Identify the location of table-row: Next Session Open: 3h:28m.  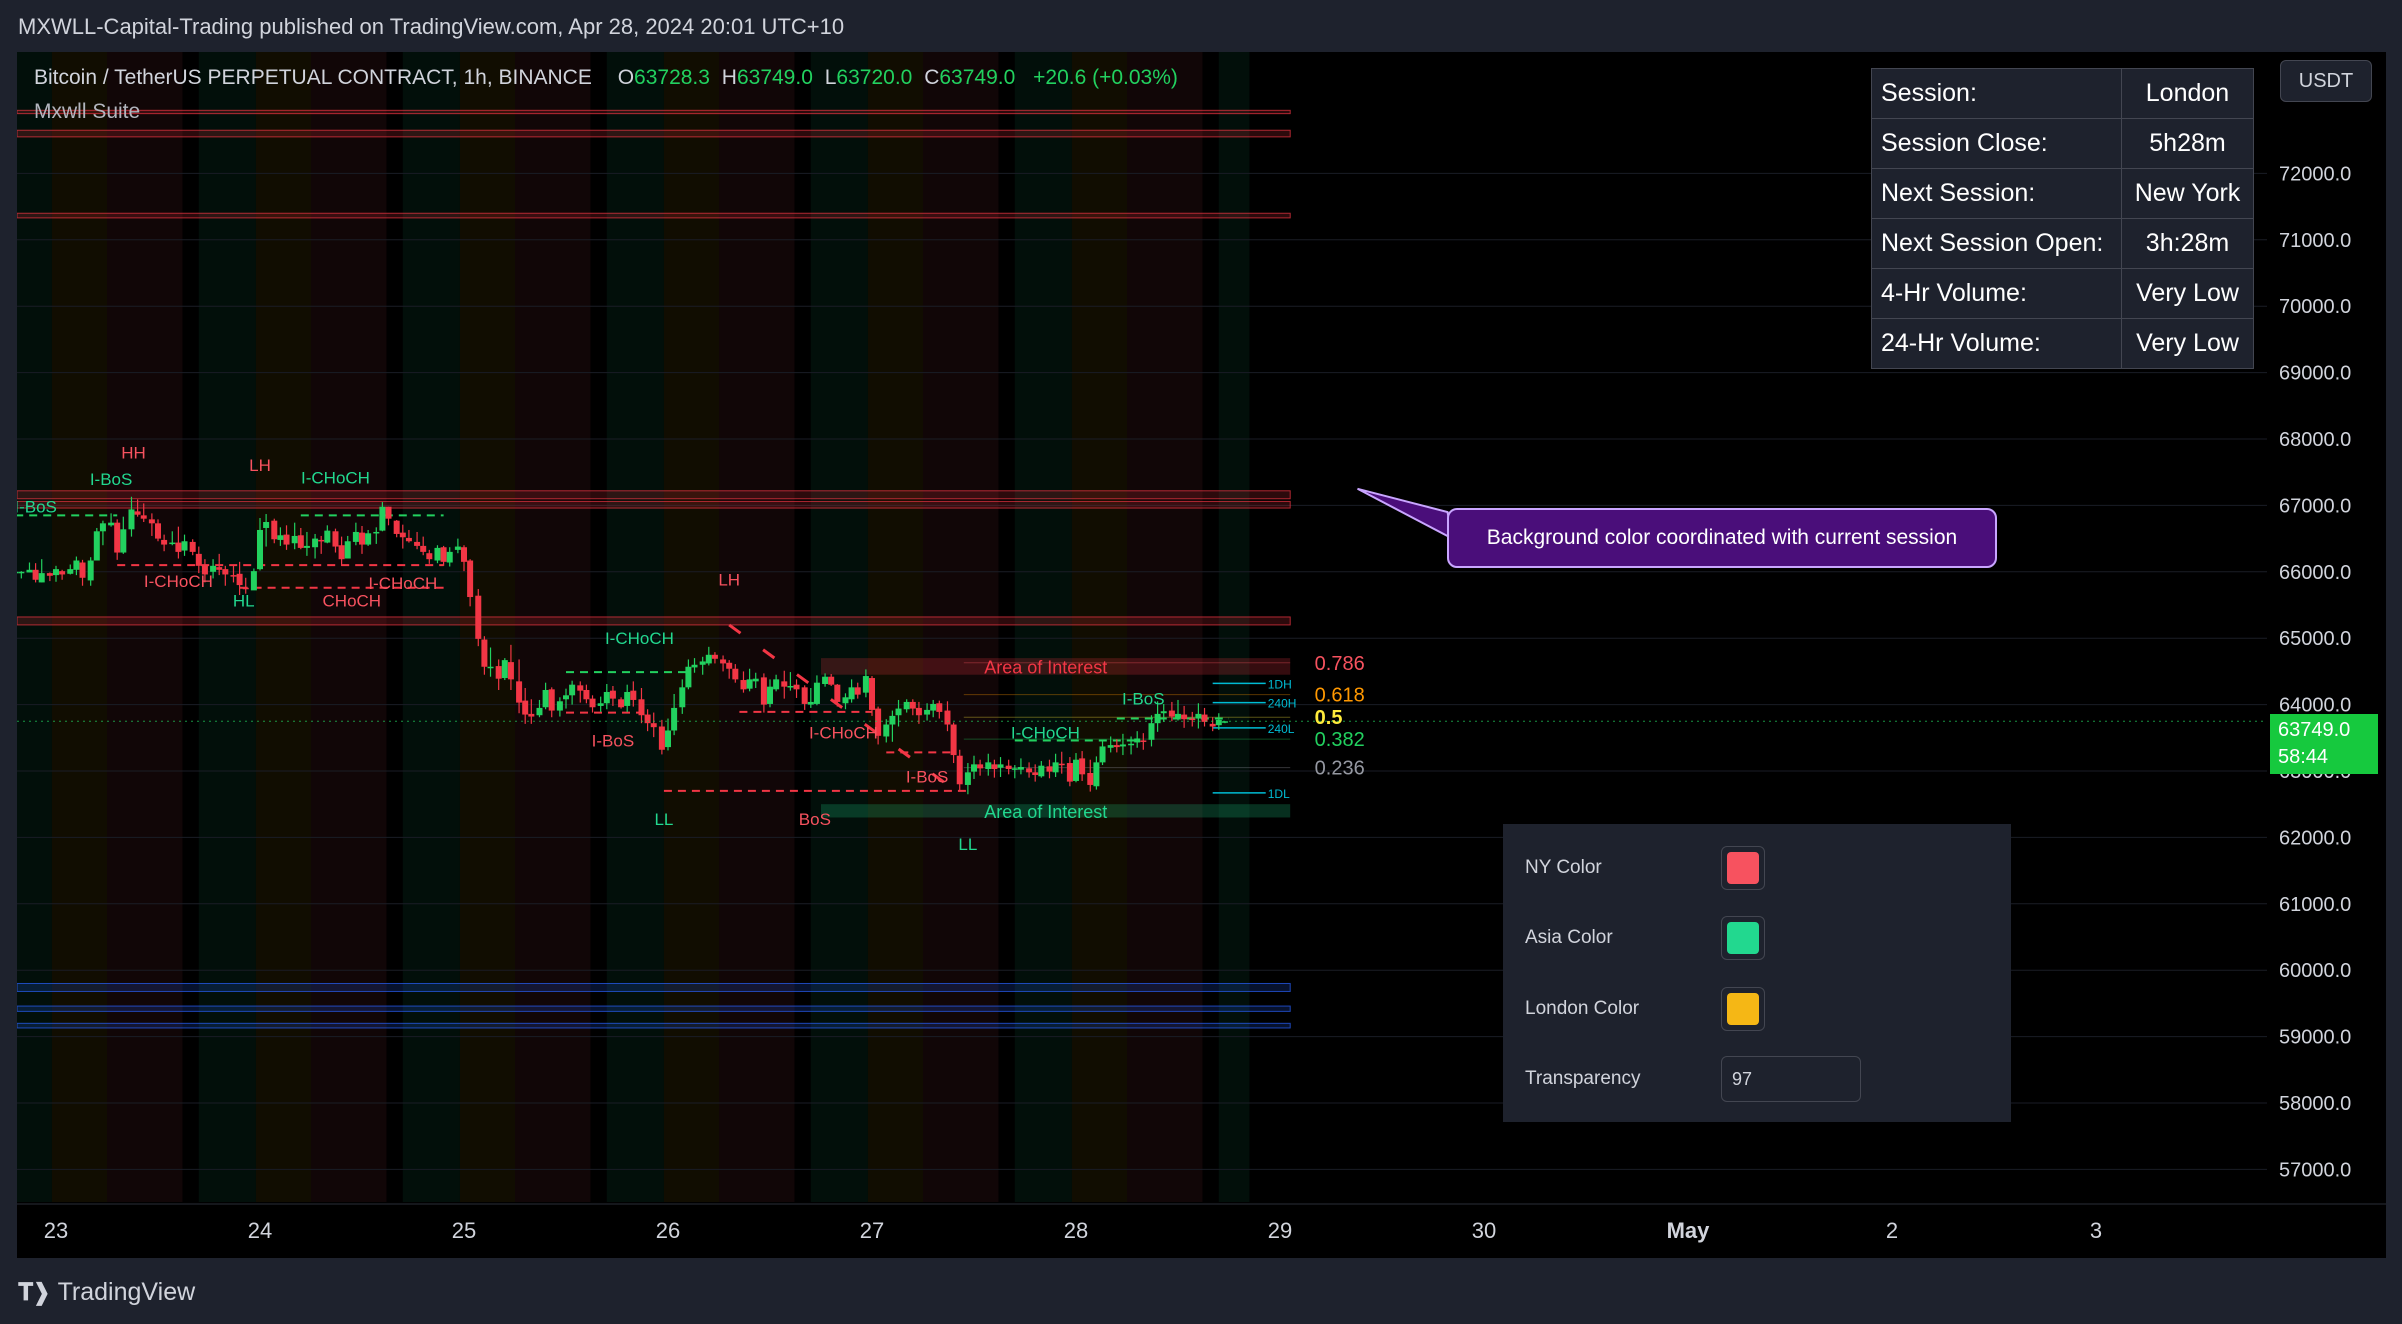
(2062, 243).